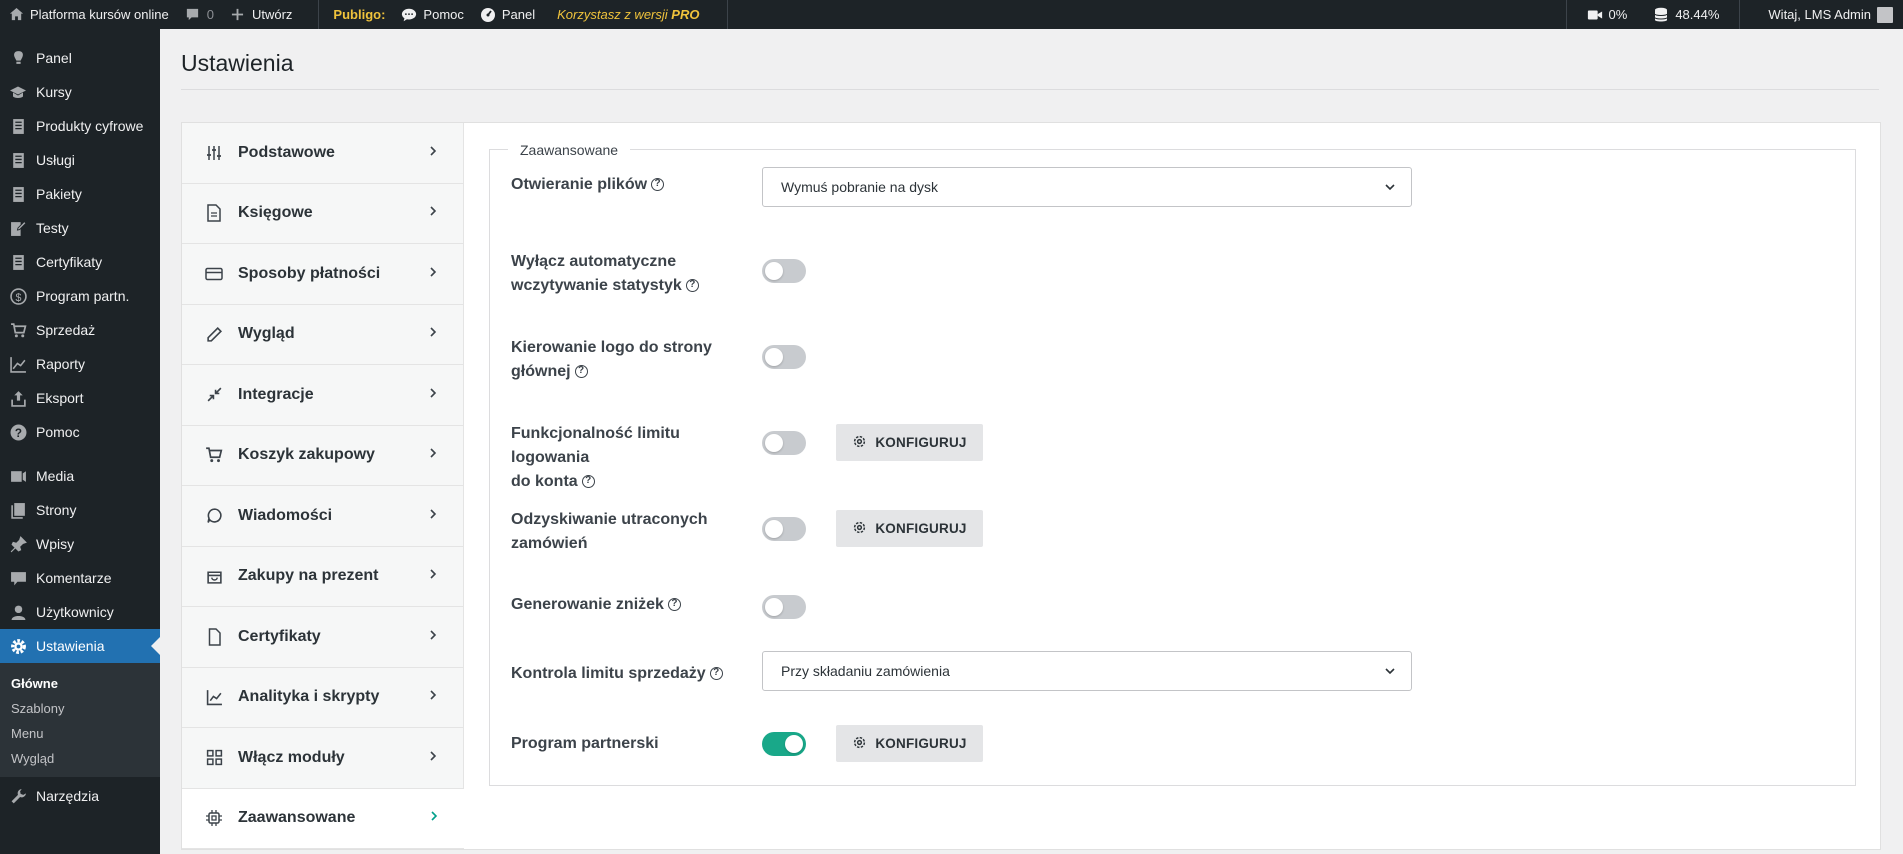  What do you see at coordinates (80, 733) in the screenshot?
I see `submenu-item-menu: Menu` at bounding box center [80, 733].